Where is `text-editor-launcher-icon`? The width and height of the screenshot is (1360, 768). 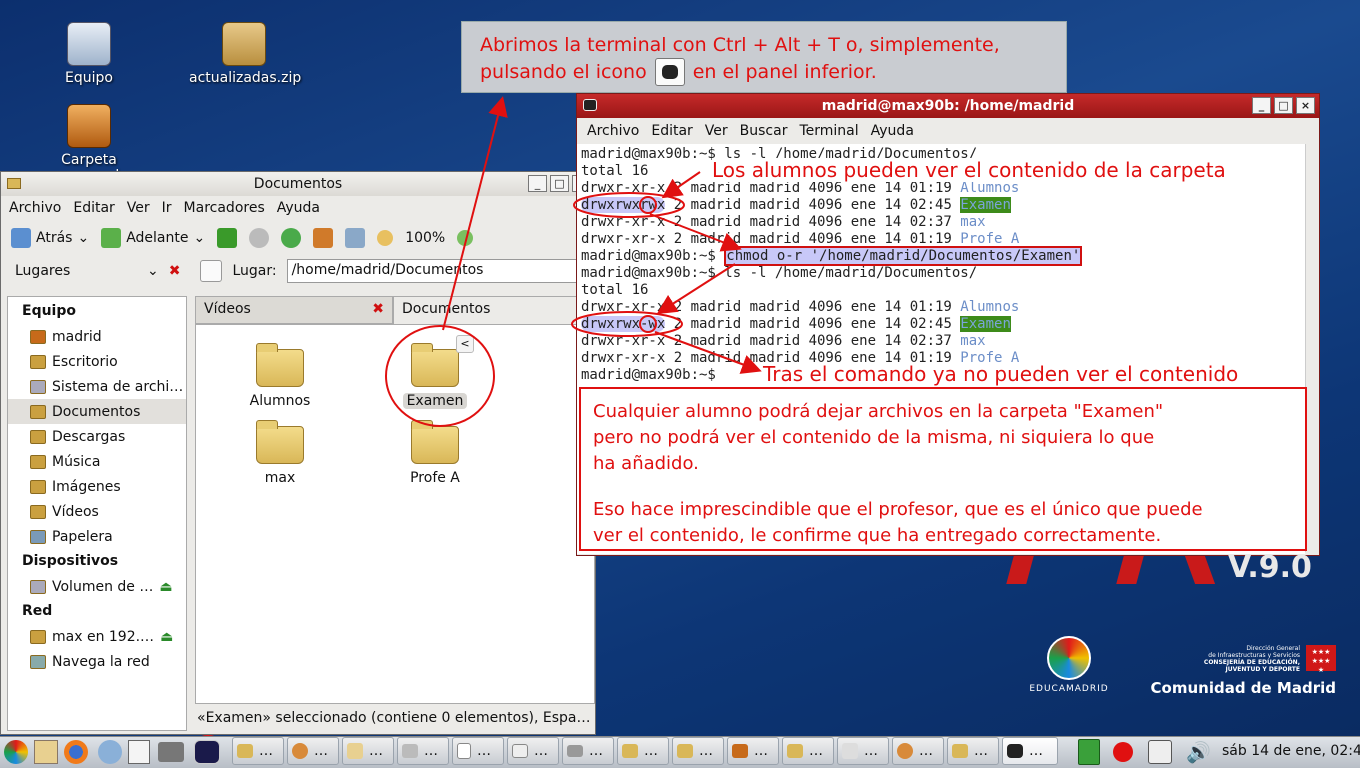
text-editor-launcher-icon is located at coordinates (46, 752).